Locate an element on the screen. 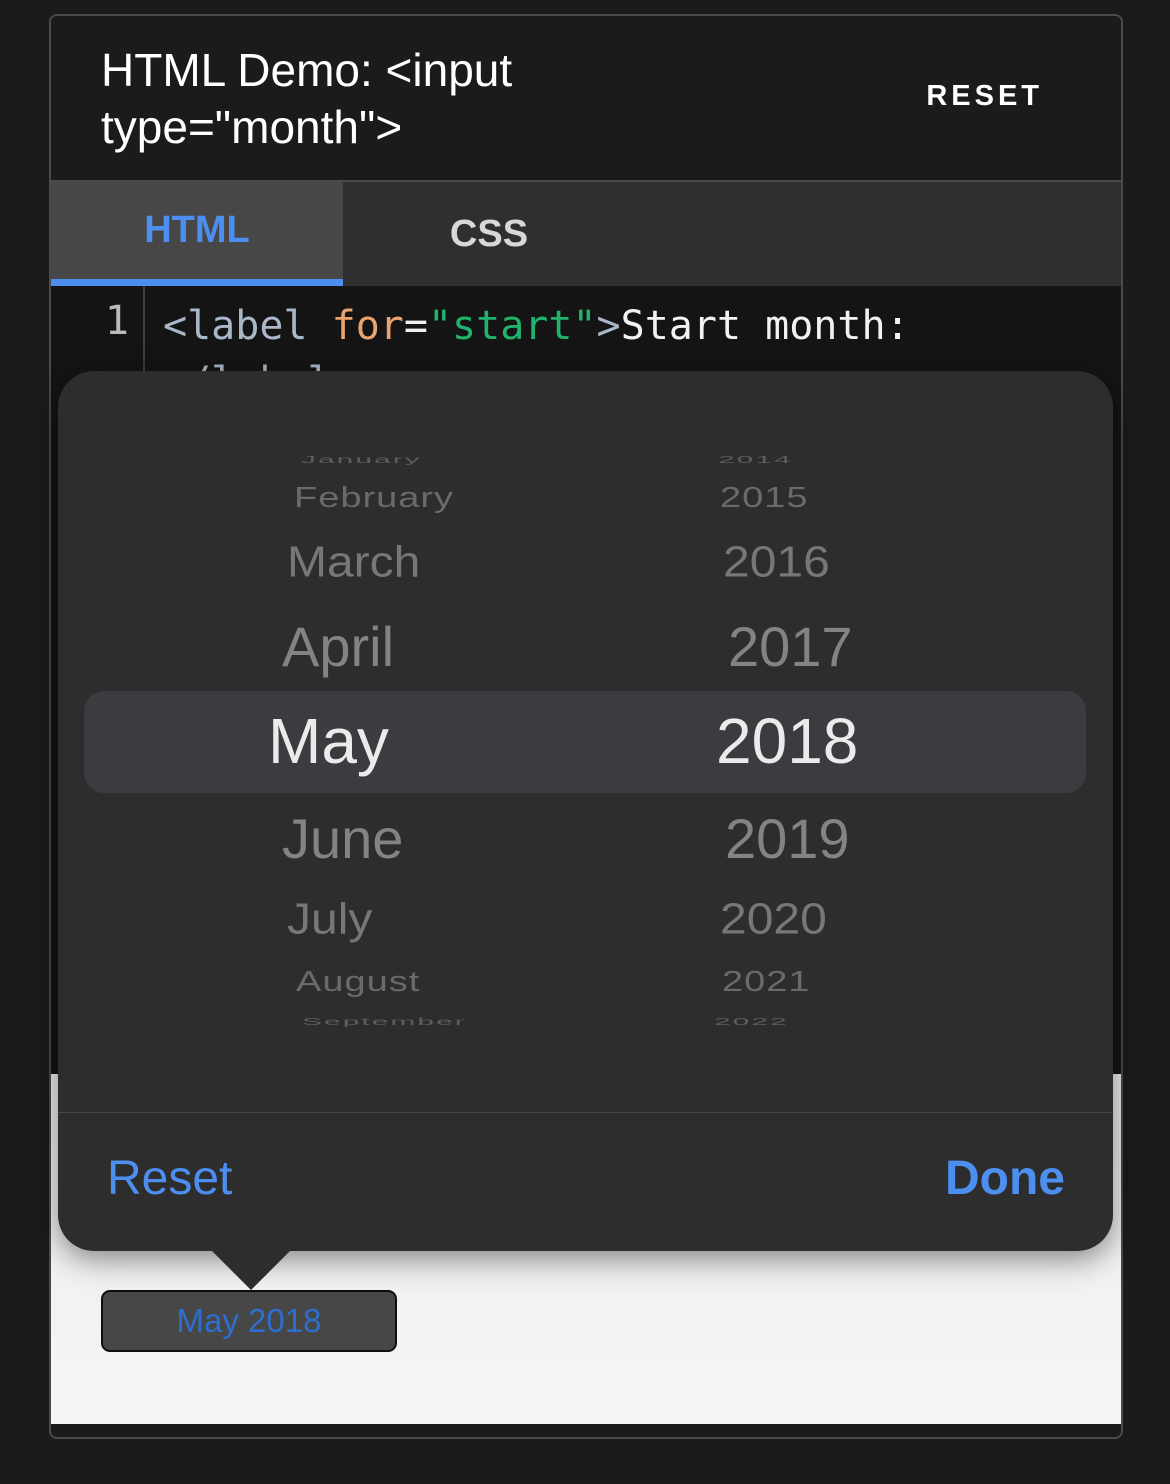 The image size is (1170, 1484). title-line-1: HTML Demo: <input is located at coordinates (307, 70).